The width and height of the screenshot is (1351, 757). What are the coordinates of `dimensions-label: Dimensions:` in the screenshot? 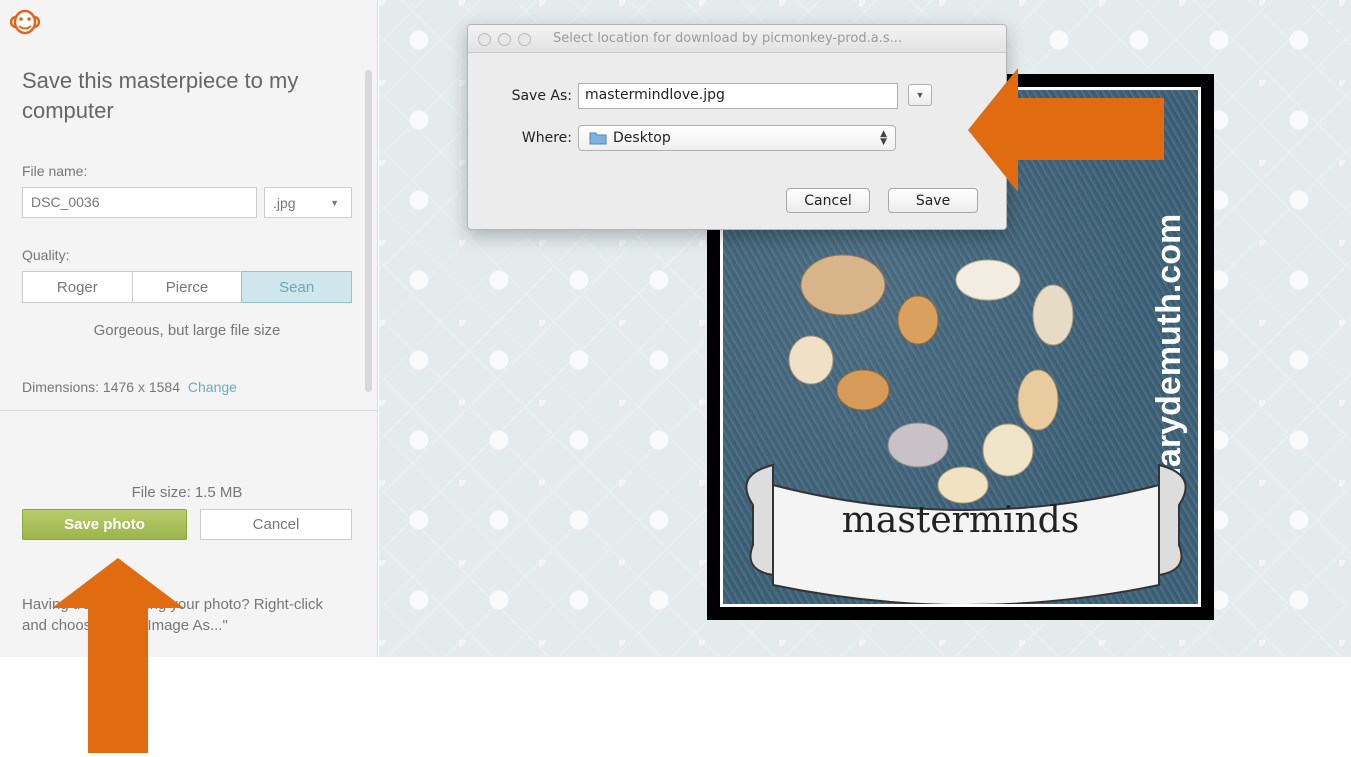 It's located at (61, 387).